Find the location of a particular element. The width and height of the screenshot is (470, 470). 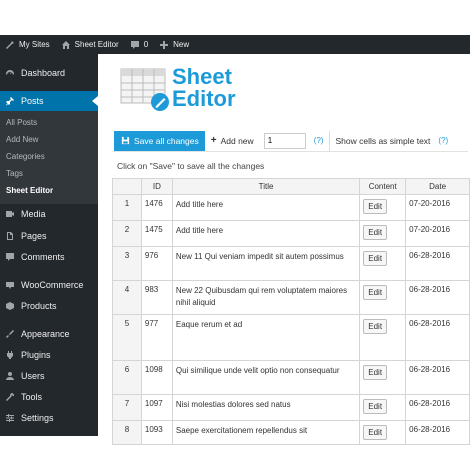

submenu-sheet-editor: Sheet Editor is located at coordinates (29, 191).